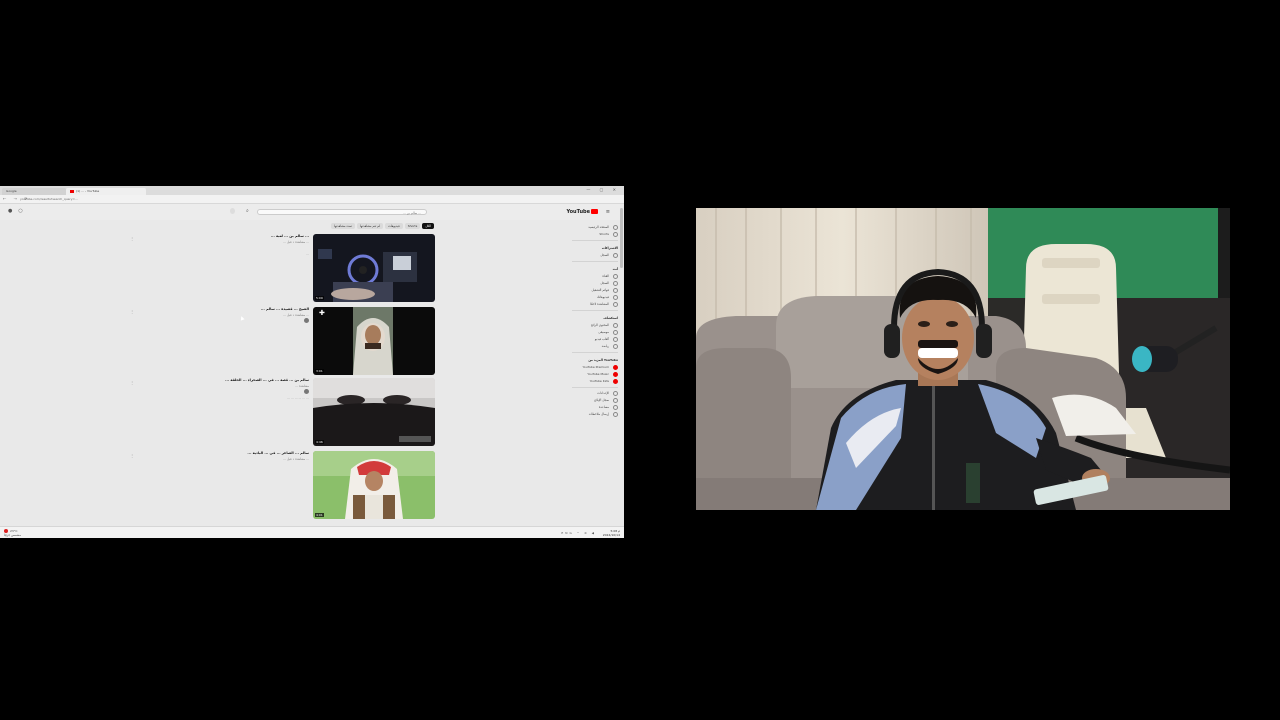  I want to click on sidebar-item-label: YouTube Kids, so click(599, 381).